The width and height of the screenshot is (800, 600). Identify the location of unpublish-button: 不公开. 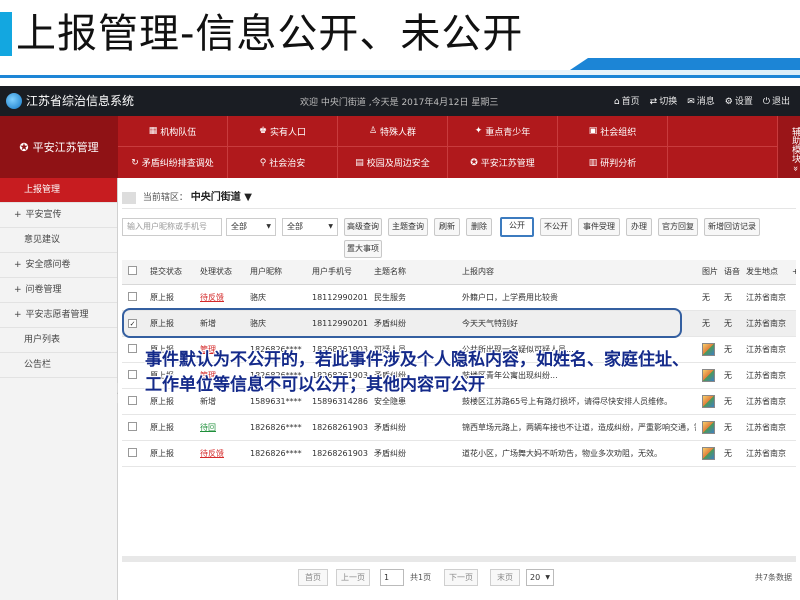
(556, 227).